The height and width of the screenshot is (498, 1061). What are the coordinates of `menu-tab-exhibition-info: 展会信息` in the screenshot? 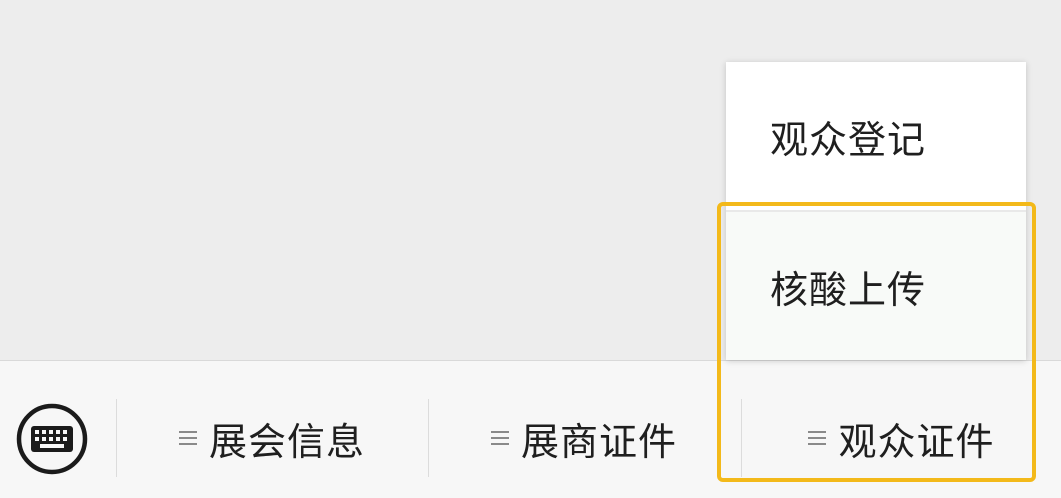 It's located at (272, 438).